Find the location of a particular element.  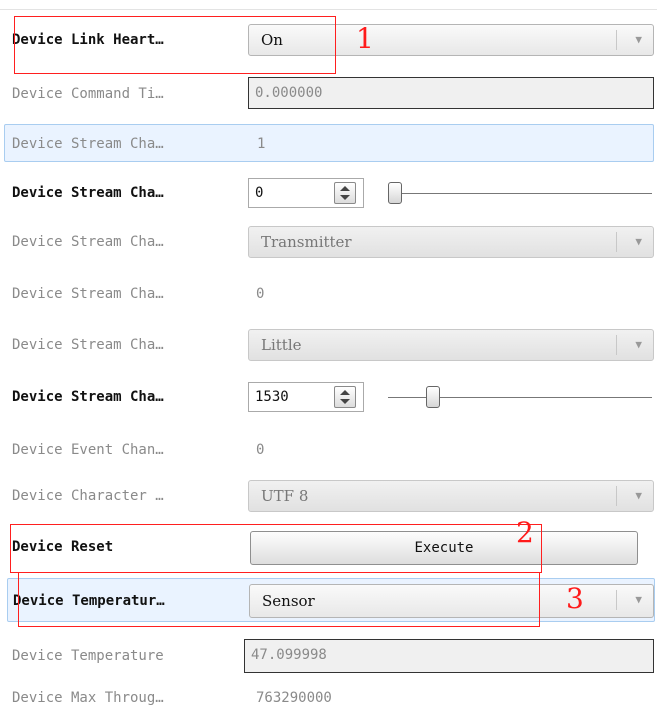

stream-selector-spinner is located at coordinates (345, 193).